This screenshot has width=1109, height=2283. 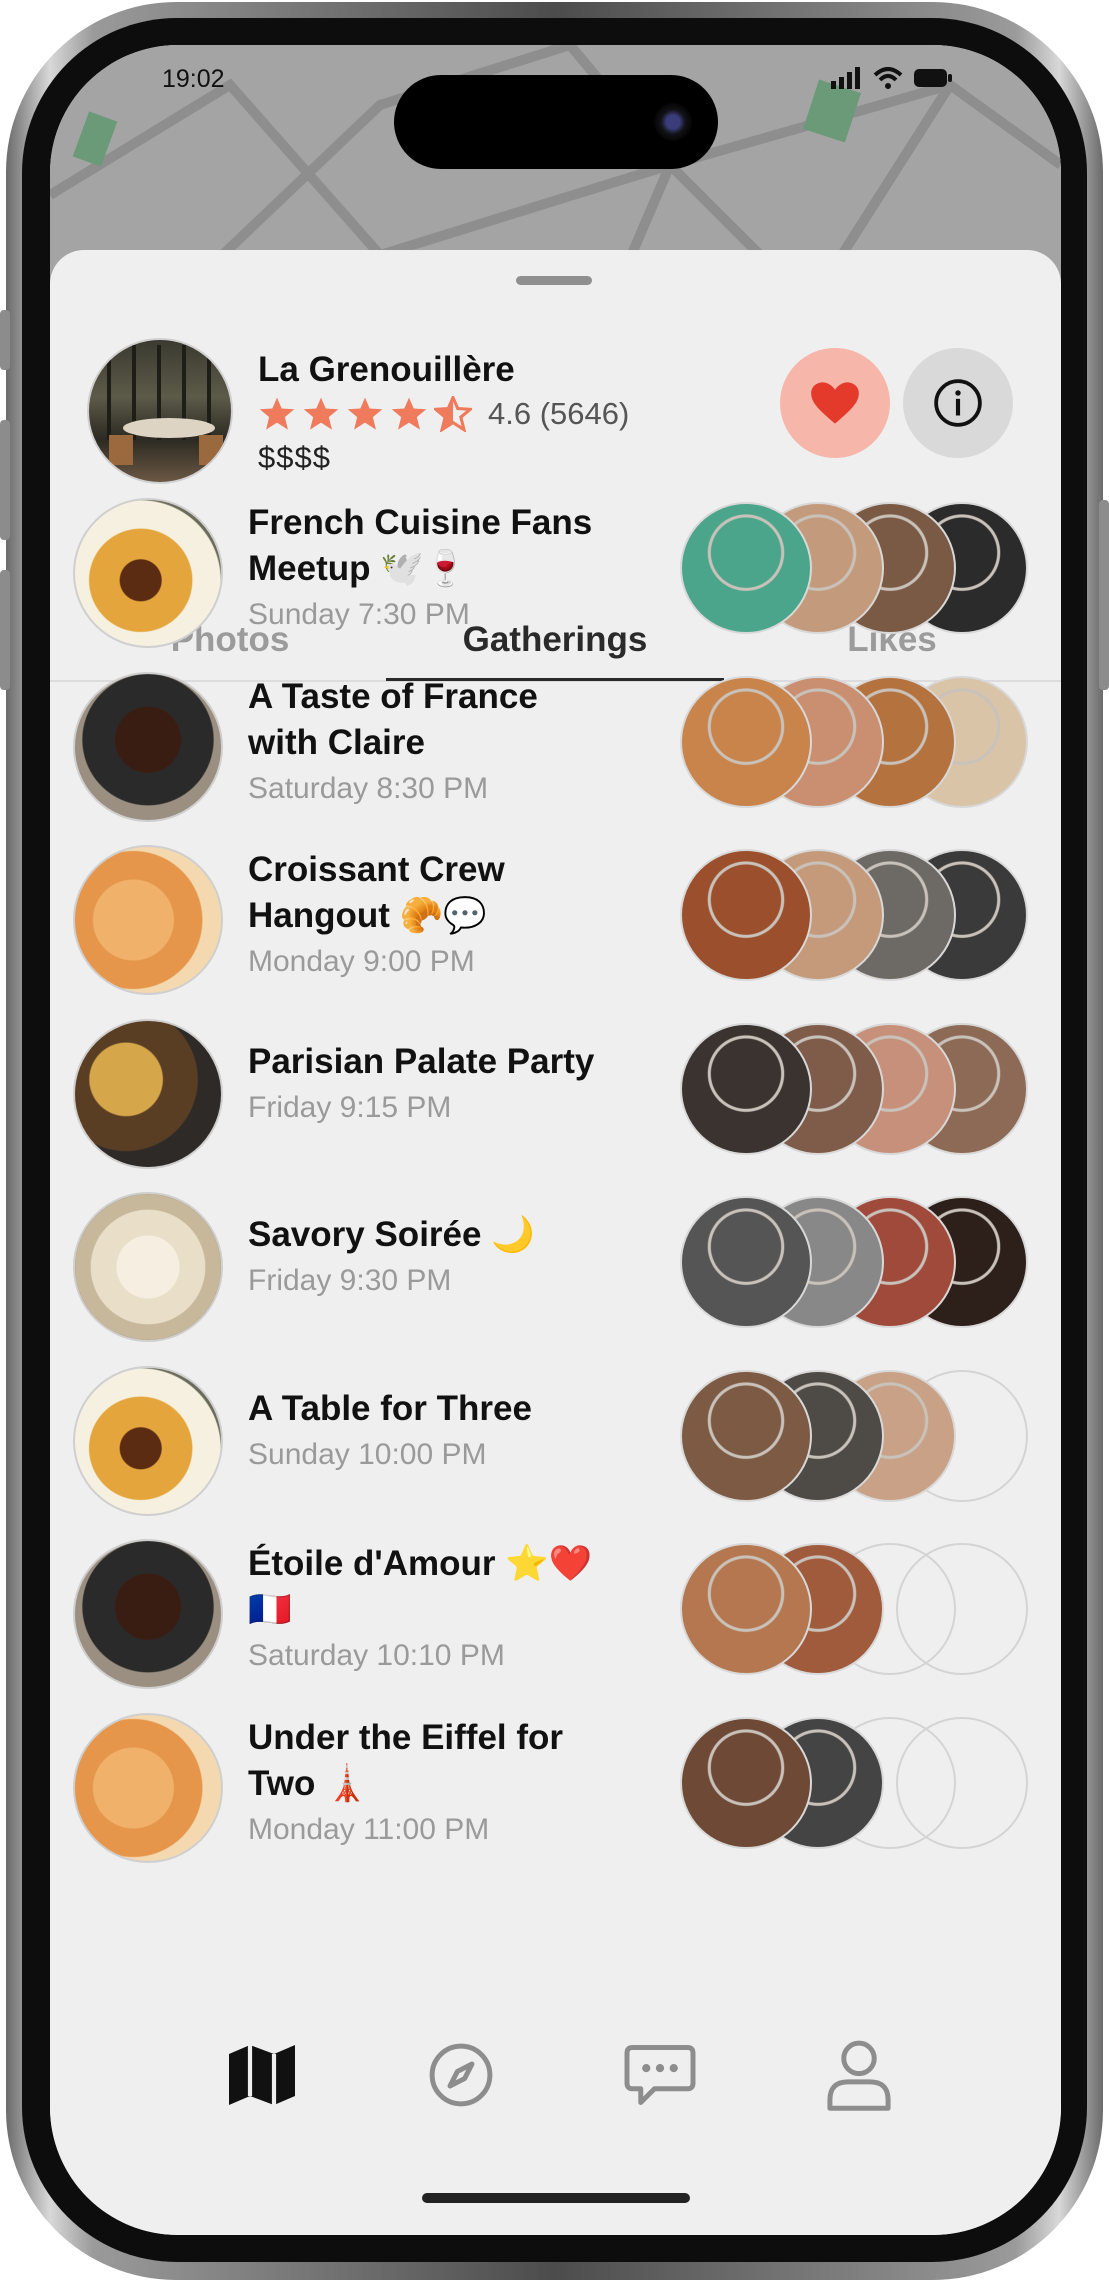 I want to click on compass-icon, so click(x=461, y=2075).